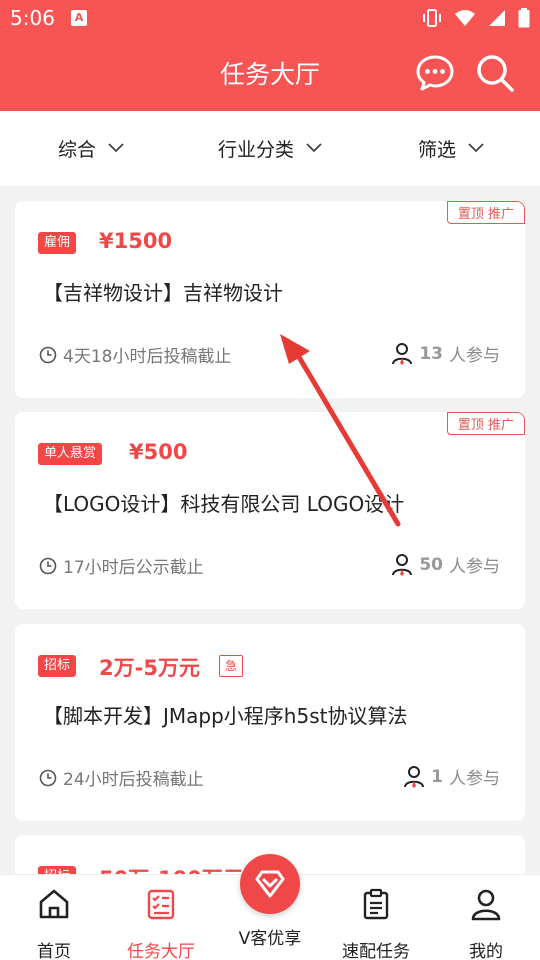 The width and height of the screenshot is (540, 960). I want to click on vibrate-icon, so click(432, 18).